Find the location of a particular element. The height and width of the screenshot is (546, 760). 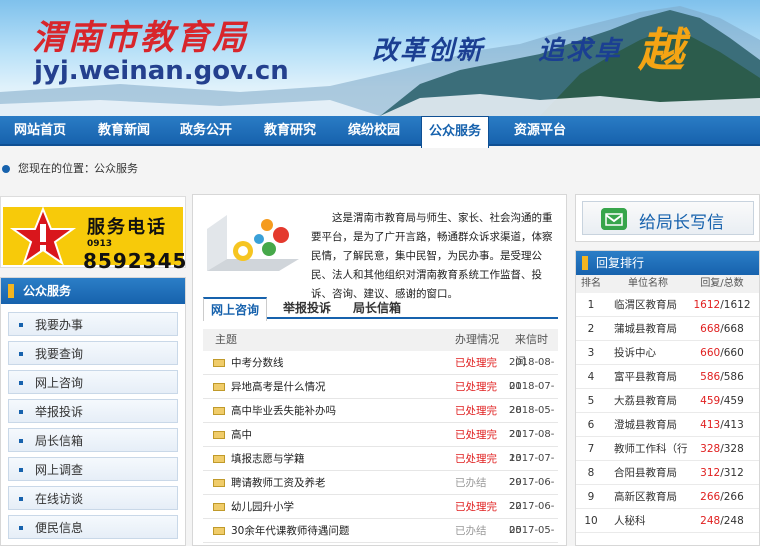

nav-research: 教育研究 is located at coordinates (290, 131).